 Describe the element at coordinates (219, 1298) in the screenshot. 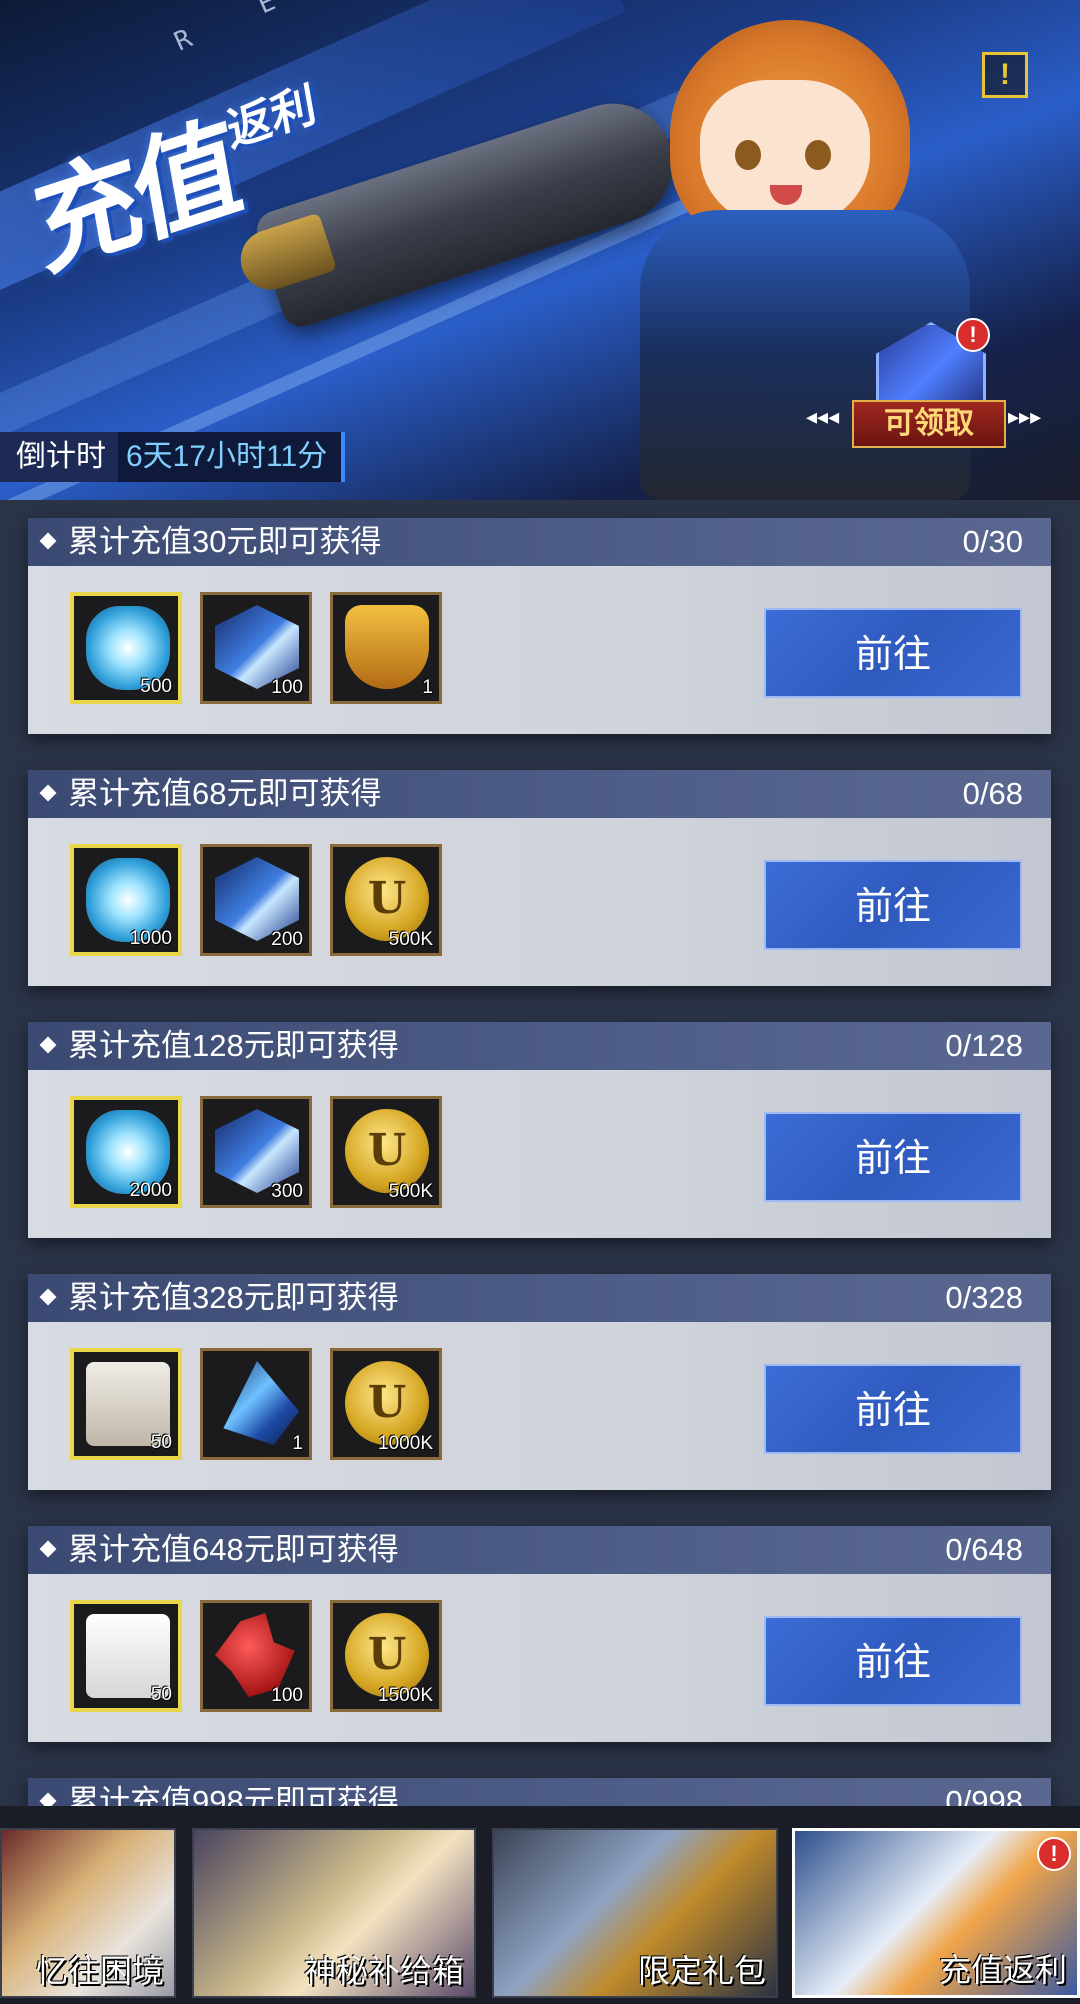

I see `tier-title: 累计充值328元即可获得` at that location.